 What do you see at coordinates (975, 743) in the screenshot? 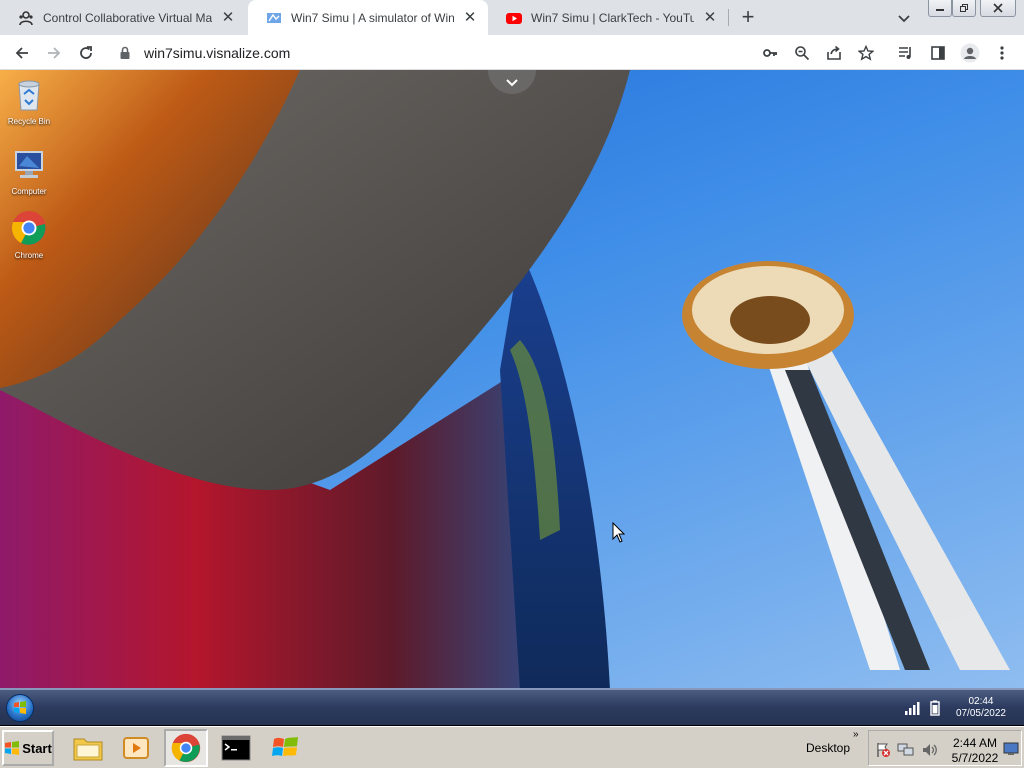
I see `host-clock-time: 2:44 AM` at bounding box center [975, 743].